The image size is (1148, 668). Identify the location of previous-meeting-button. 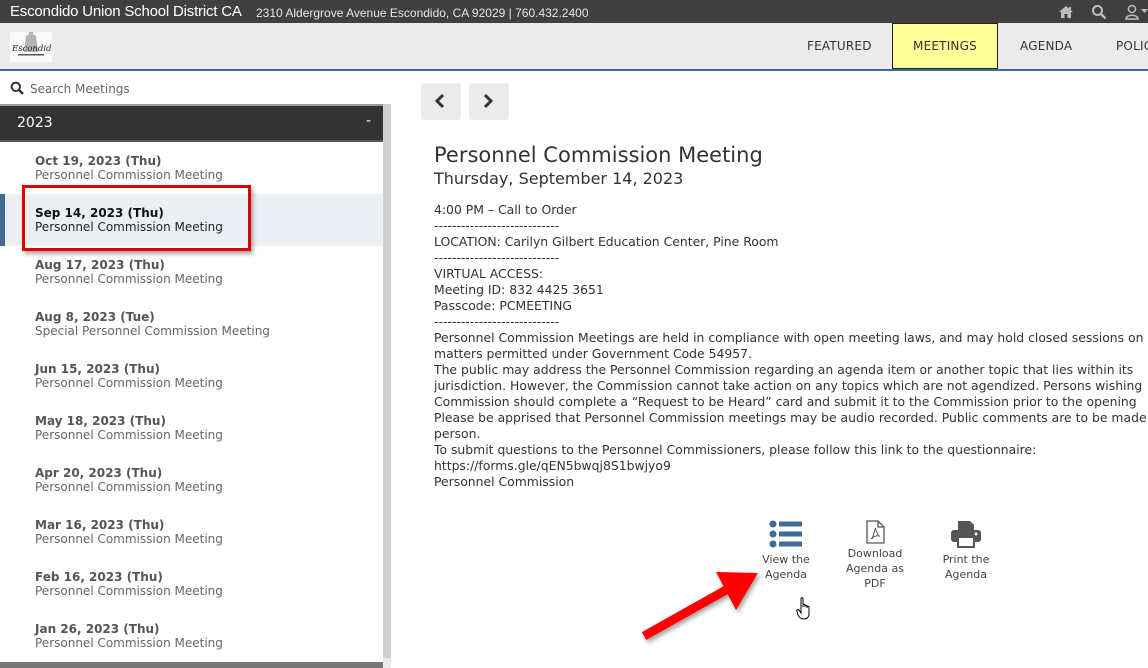
(441, 101).